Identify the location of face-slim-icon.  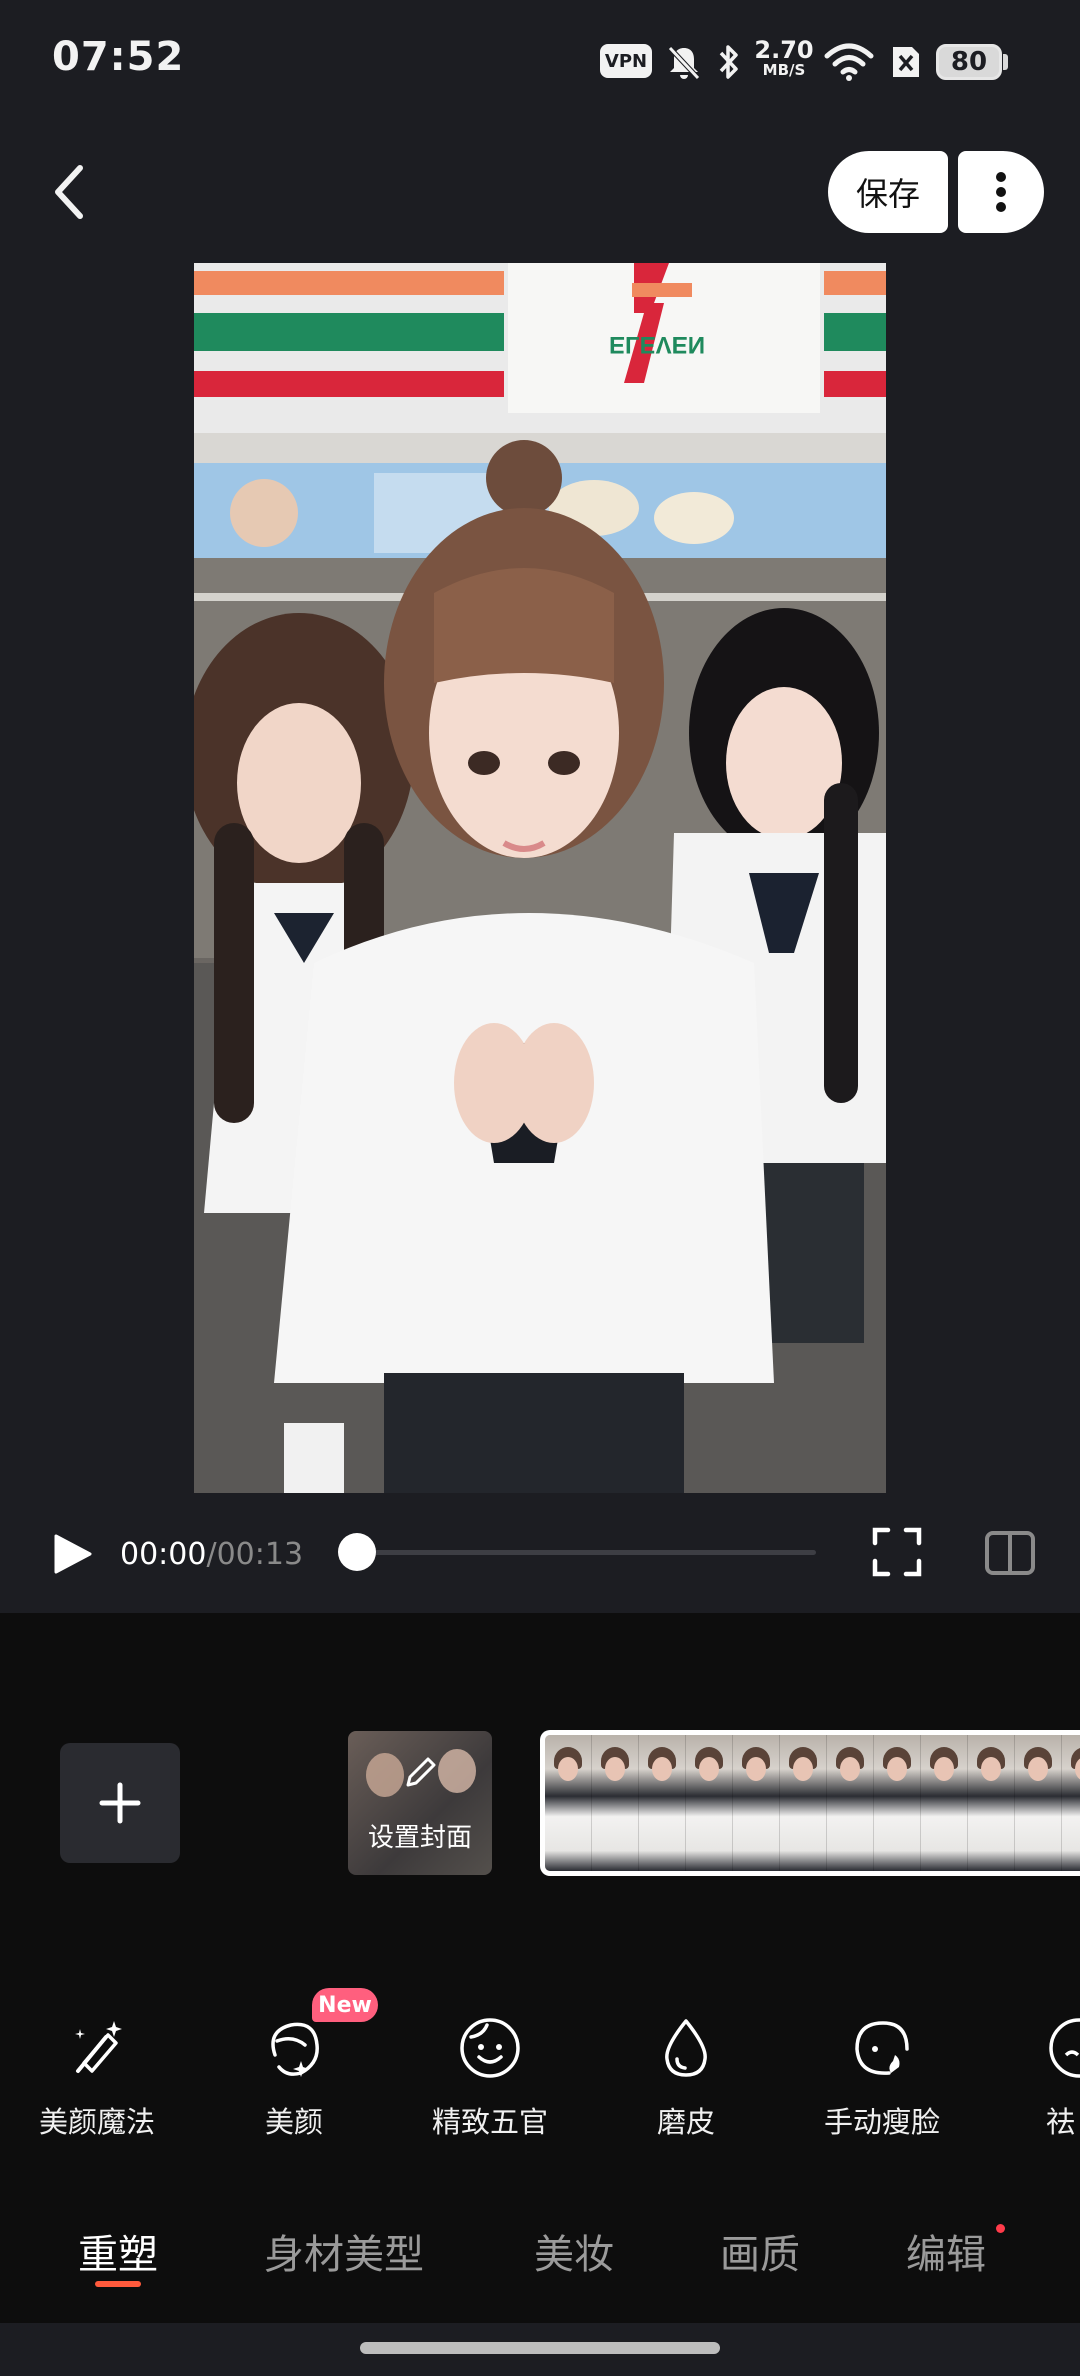
(882, 2048).